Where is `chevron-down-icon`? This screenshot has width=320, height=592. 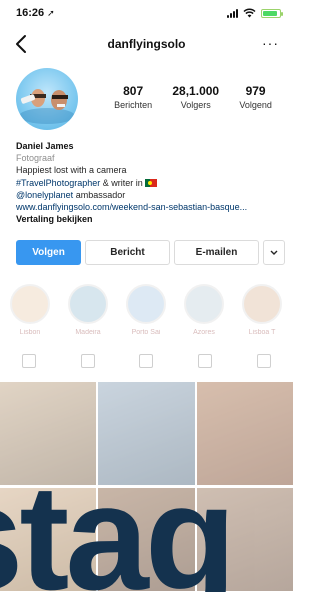 chevron-down-icon is located at coordinates (274, 252).